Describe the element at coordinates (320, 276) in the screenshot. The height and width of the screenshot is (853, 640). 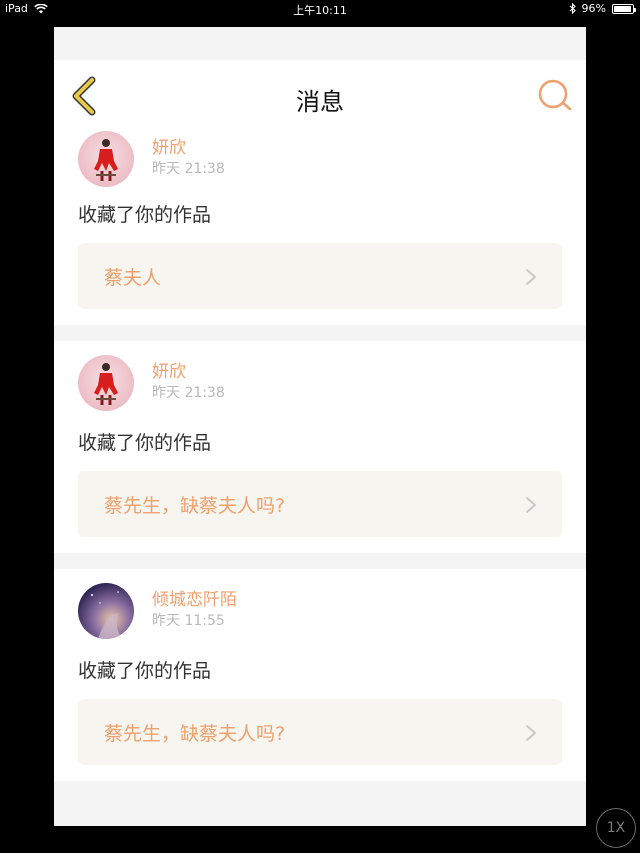
I see `work-link: 蔡夫人` at that location.